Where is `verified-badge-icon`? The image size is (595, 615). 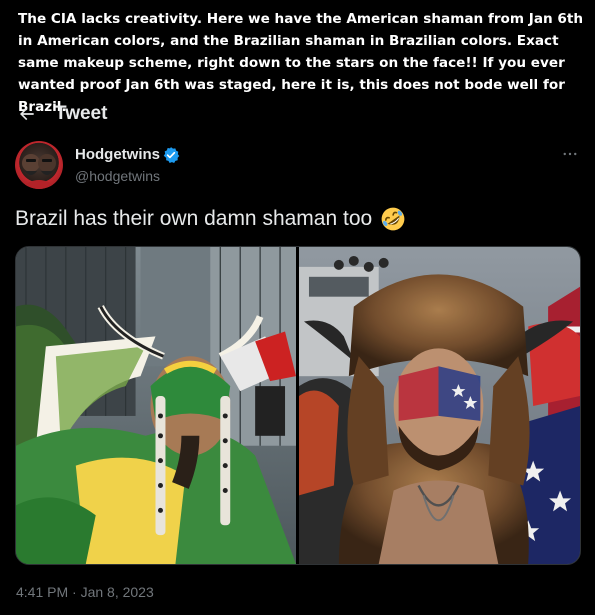 verified-badge-icon is located at coordinates (171, 155).